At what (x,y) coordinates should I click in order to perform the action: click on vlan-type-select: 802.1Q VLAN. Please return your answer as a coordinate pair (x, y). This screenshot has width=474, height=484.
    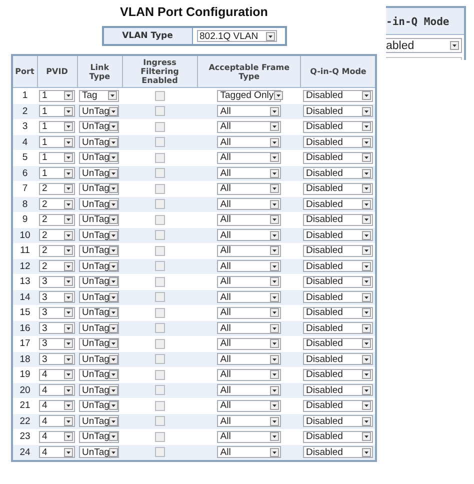
    Looking at the image, I should click on (236, 36).